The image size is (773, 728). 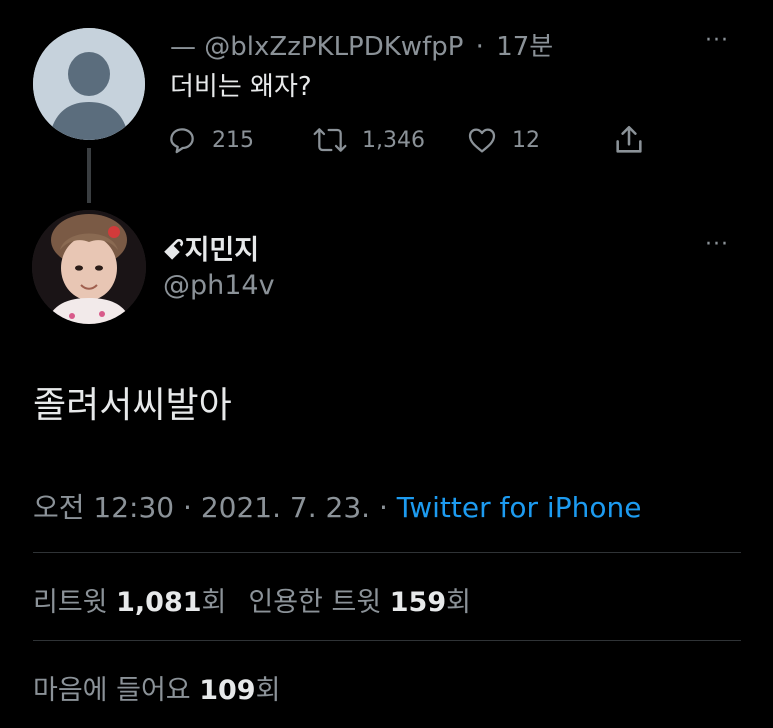 What do you see at coordinates (330, 140) in the screenshot?
I see `retweet-icon` at bounding box center [330, 140].